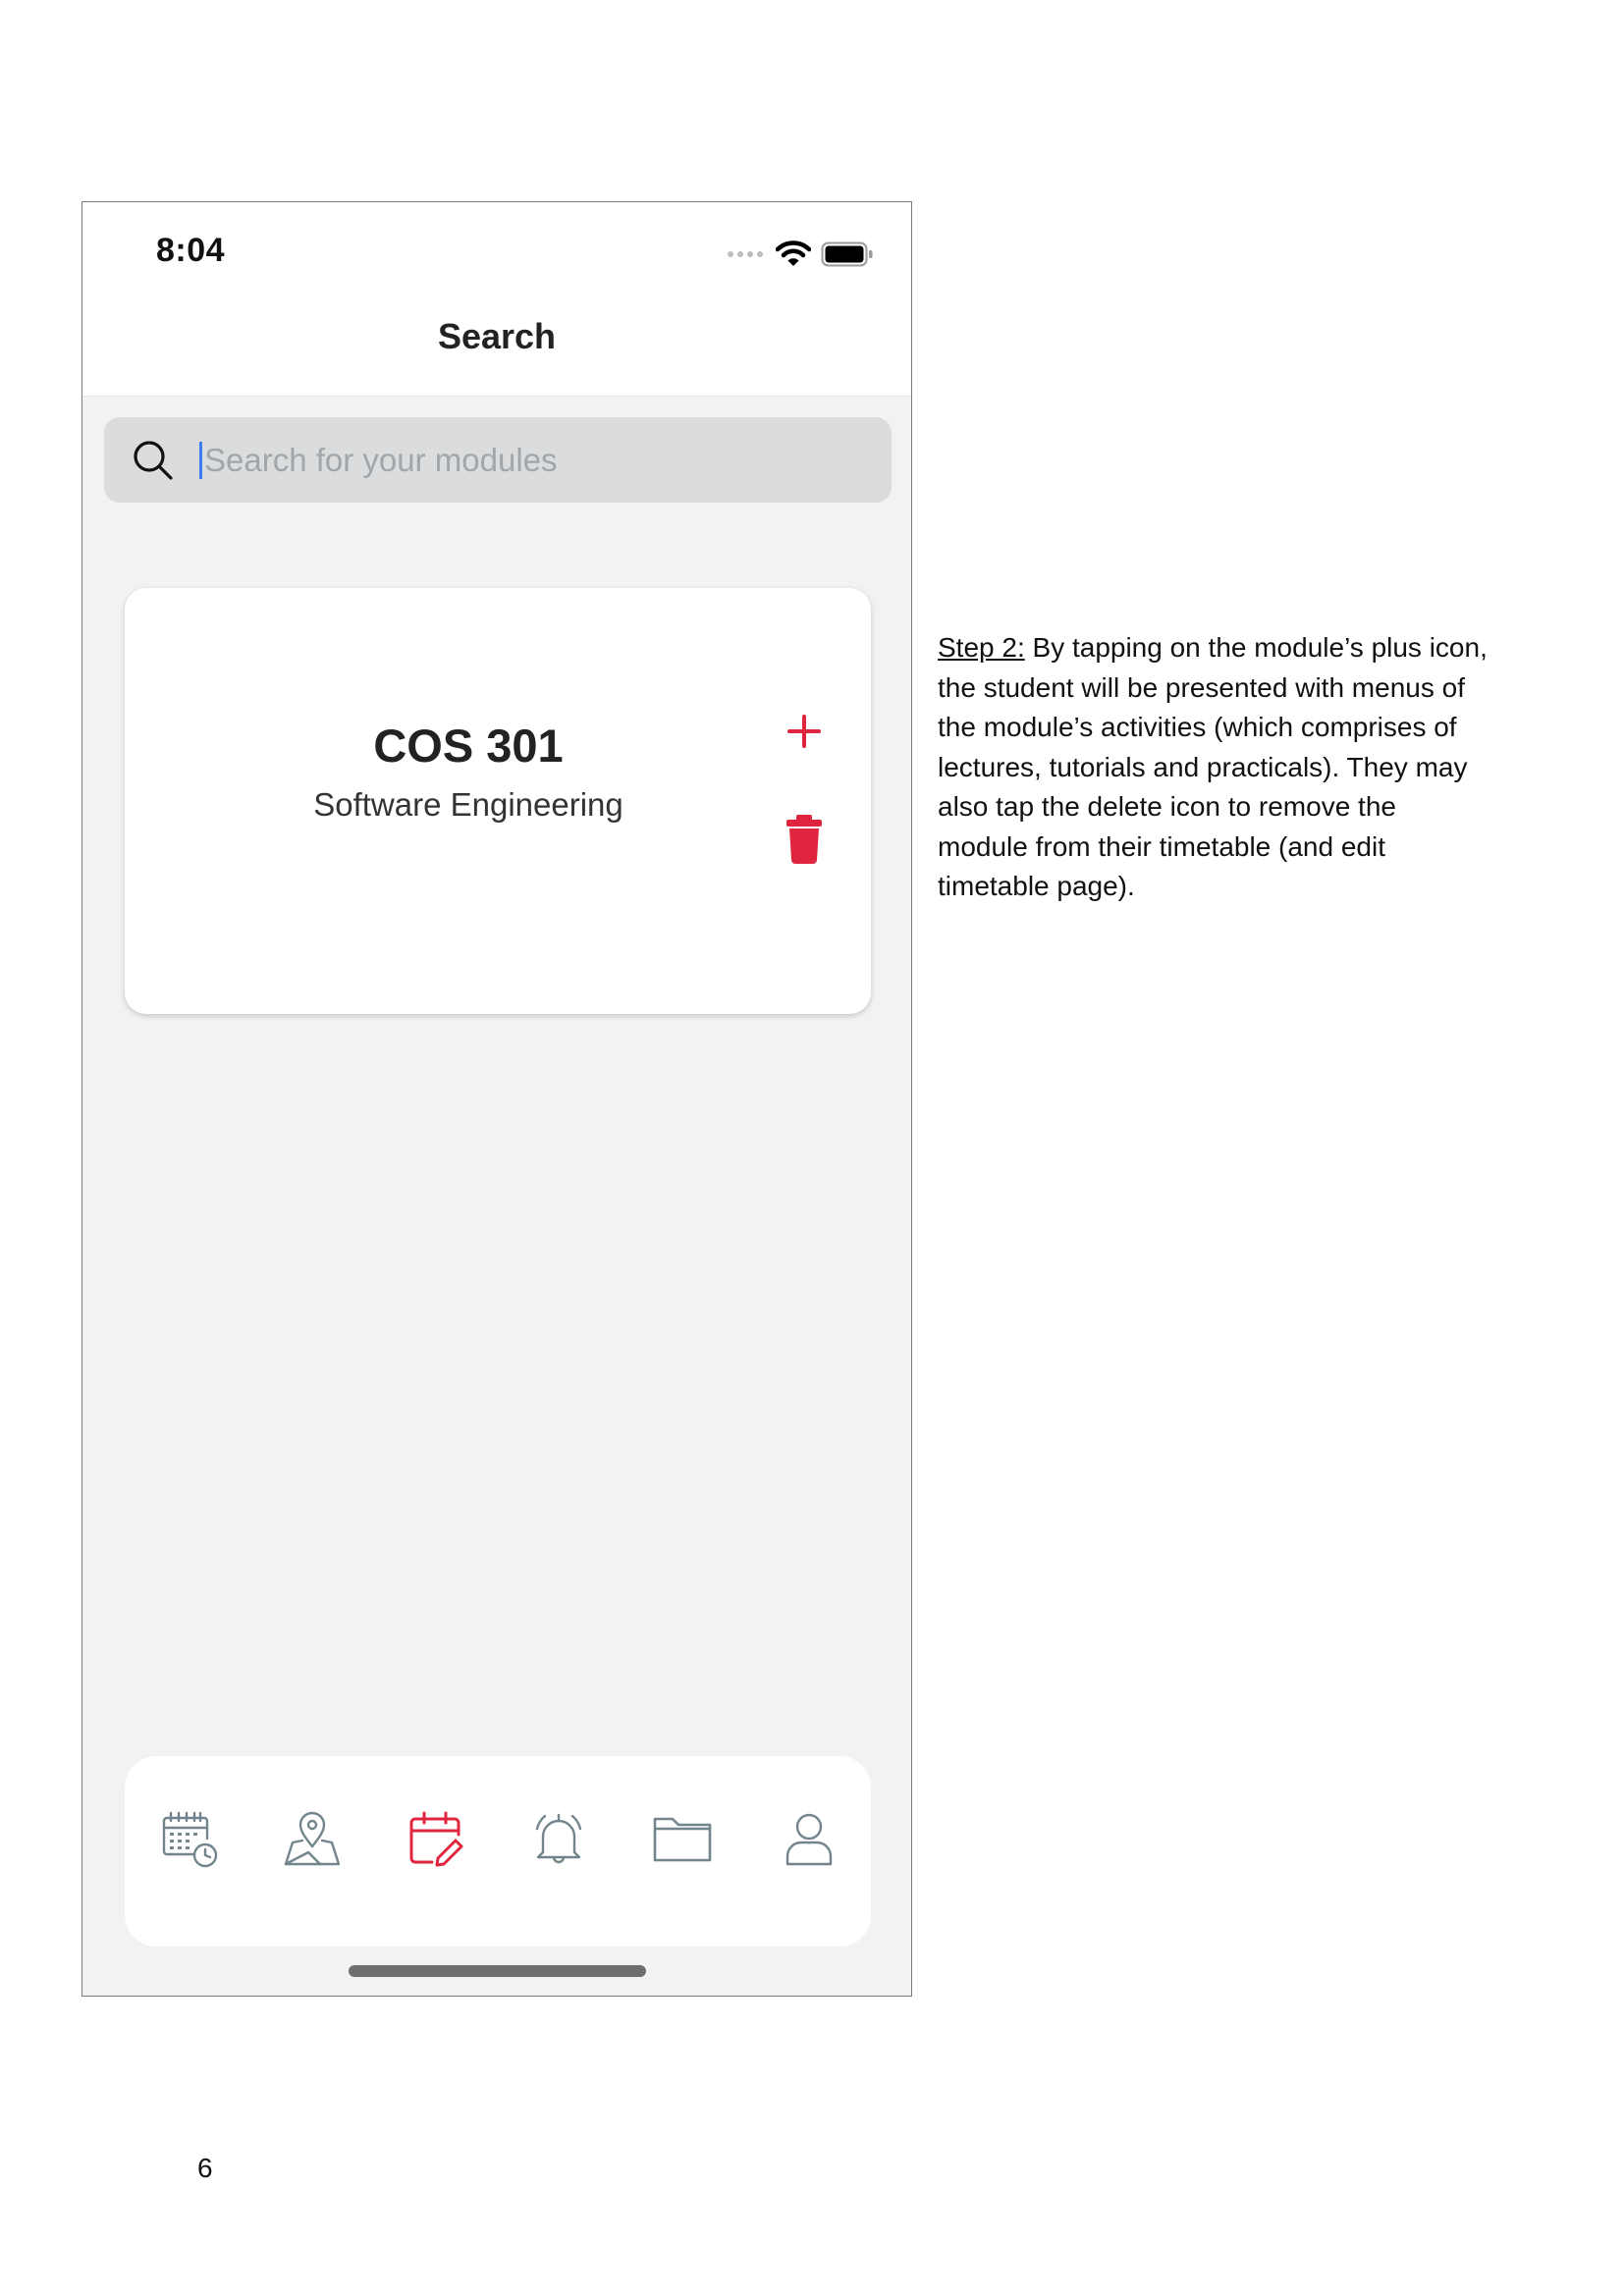 Image resolution: width=1624 pixels, height=2296 pixels. Describe the element at coordinates (188, 1839) in the screenshot. I see `calendar-clock-icon` at that location.